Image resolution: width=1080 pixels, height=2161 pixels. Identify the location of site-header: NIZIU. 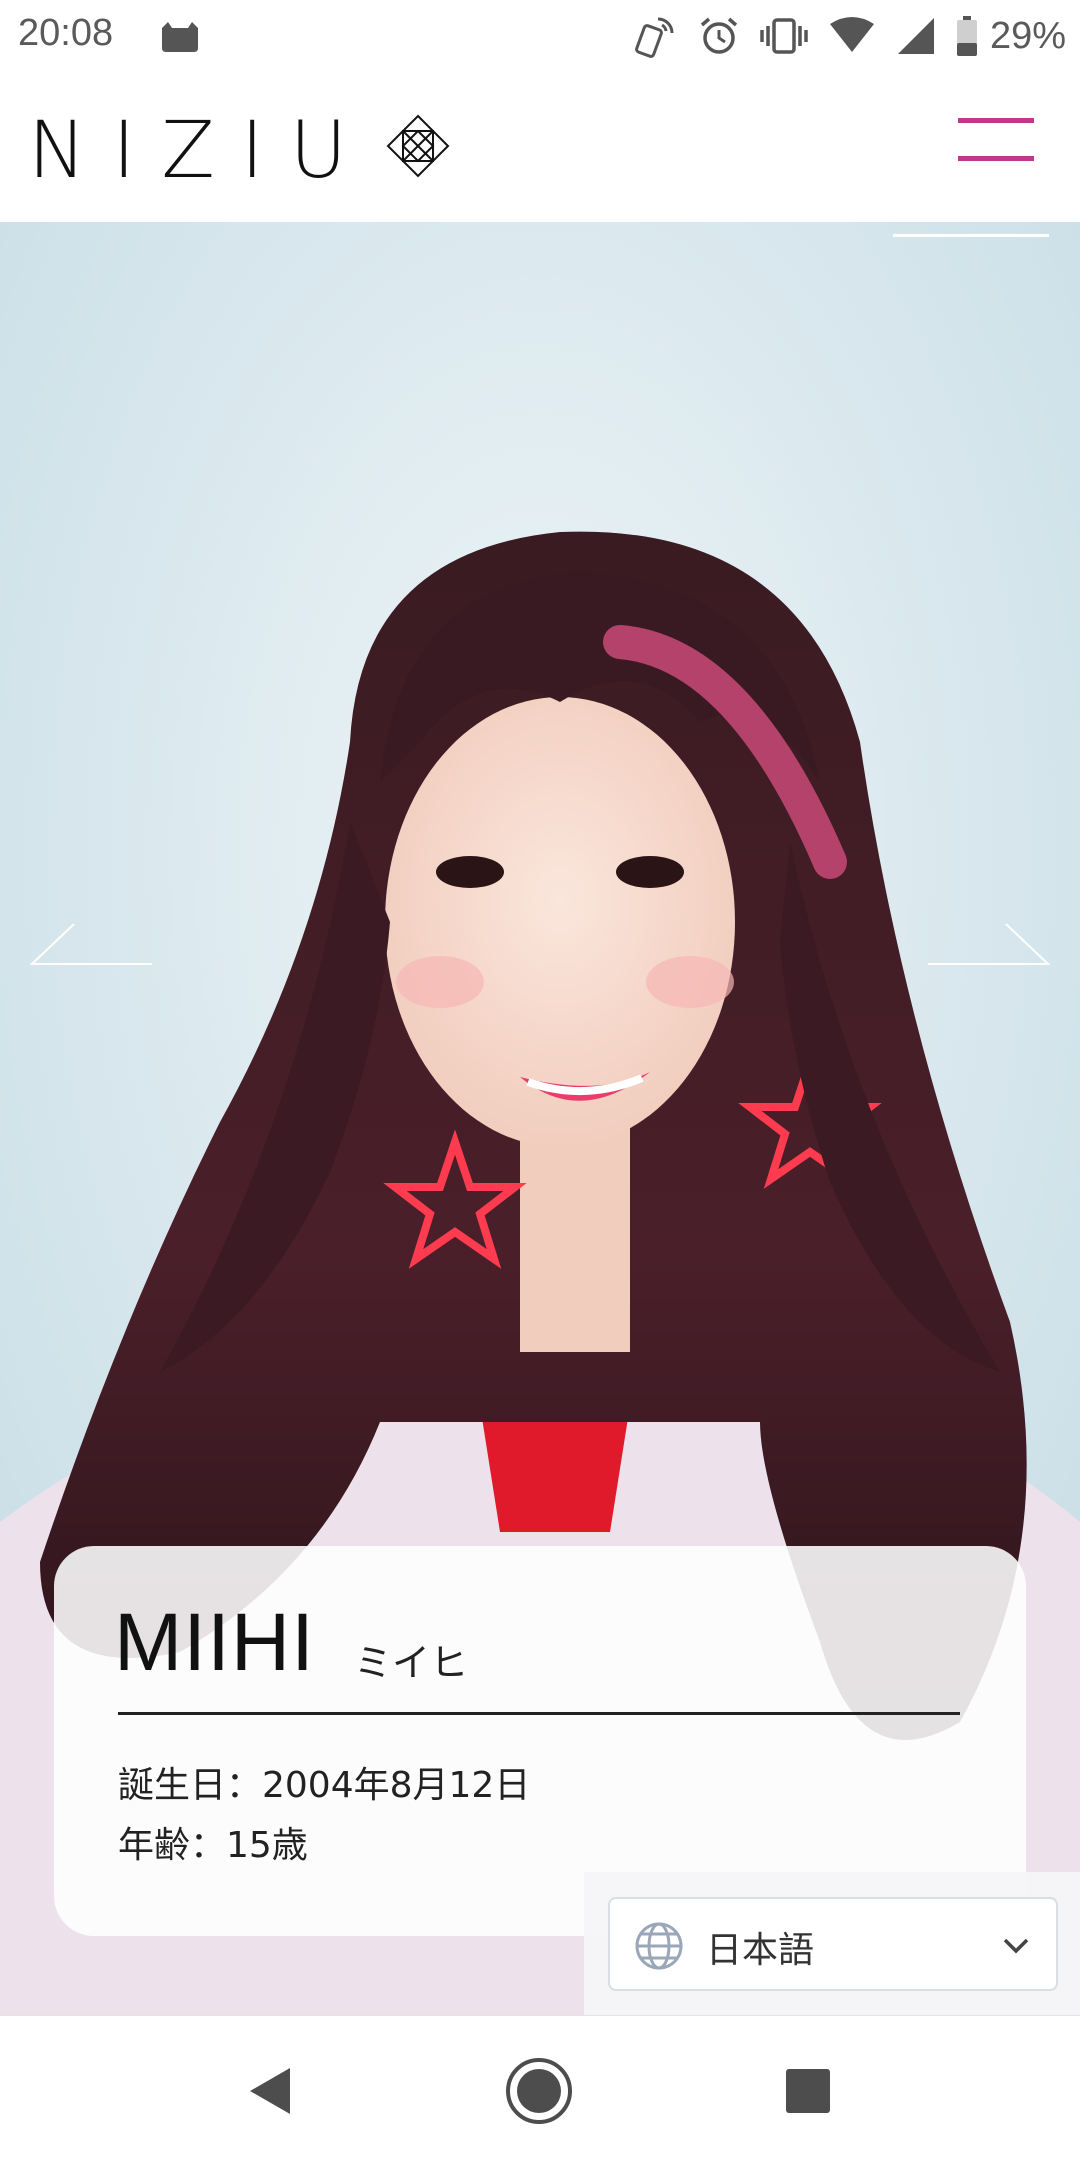
(540, 147).